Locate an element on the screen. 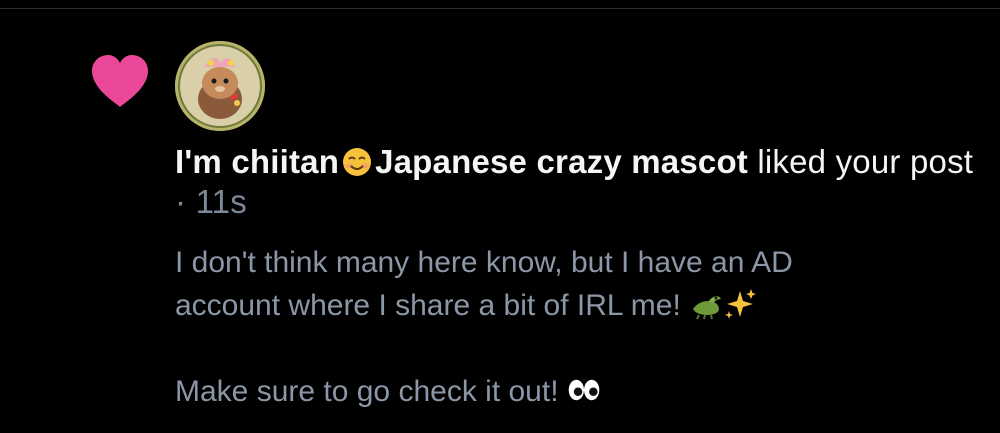 Image resolution: width=1000 pixels, height=433 pixels. sparkles-icon is located at coordinates (741, 304).